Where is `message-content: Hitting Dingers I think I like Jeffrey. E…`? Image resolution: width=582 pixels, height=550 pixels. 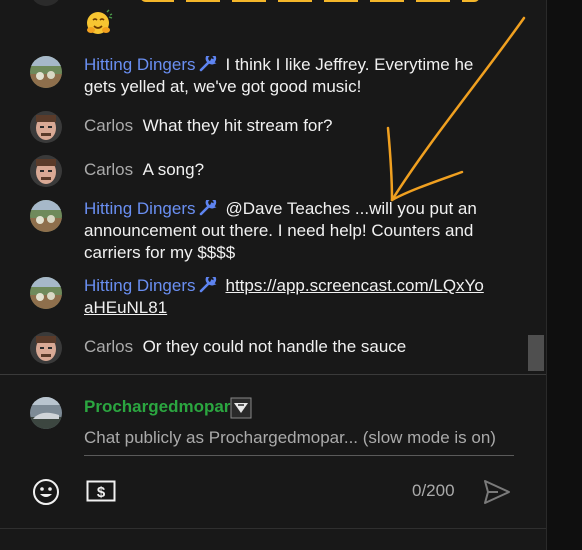
message-content: Hitting Dingers I think I like Jeffrey. E… is located at coordinates (284, 75).